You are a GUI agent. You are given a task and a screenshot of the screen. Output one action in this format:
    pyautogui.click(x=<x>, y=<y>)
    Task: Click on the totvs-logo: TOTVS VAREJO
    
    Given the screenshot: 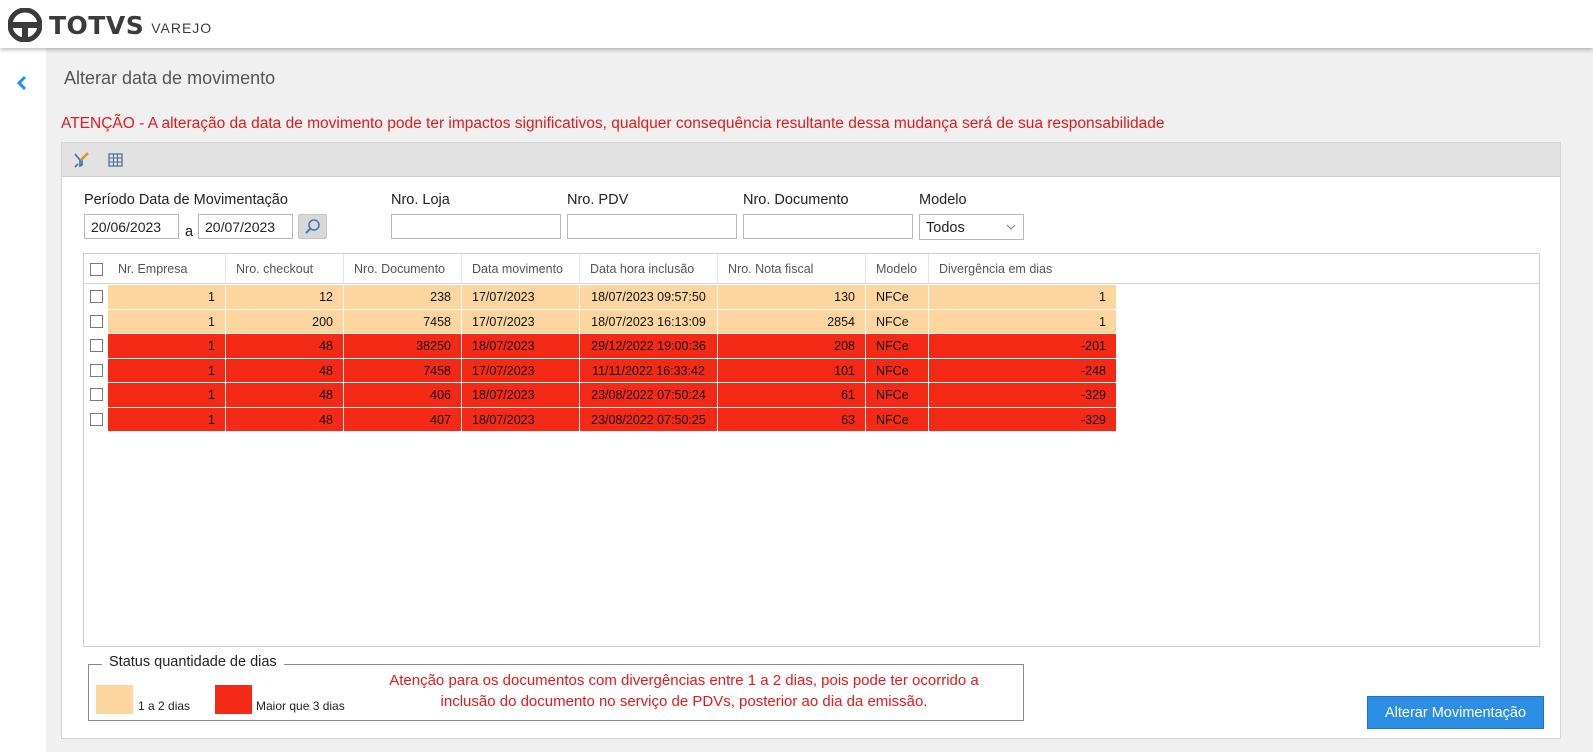 What is the action you would take?
    pyautogui.click(x=110, y=25)
    